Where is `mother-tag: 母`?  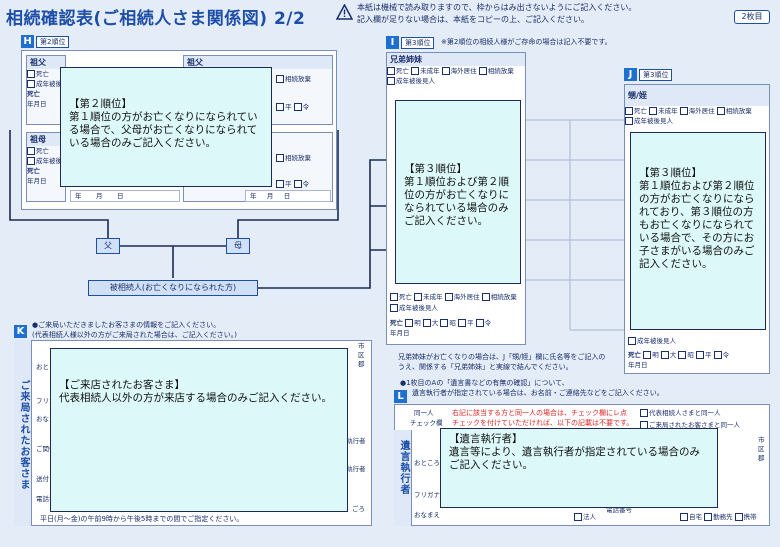
mother-tag: 母 is located at coordinates (238, 246).